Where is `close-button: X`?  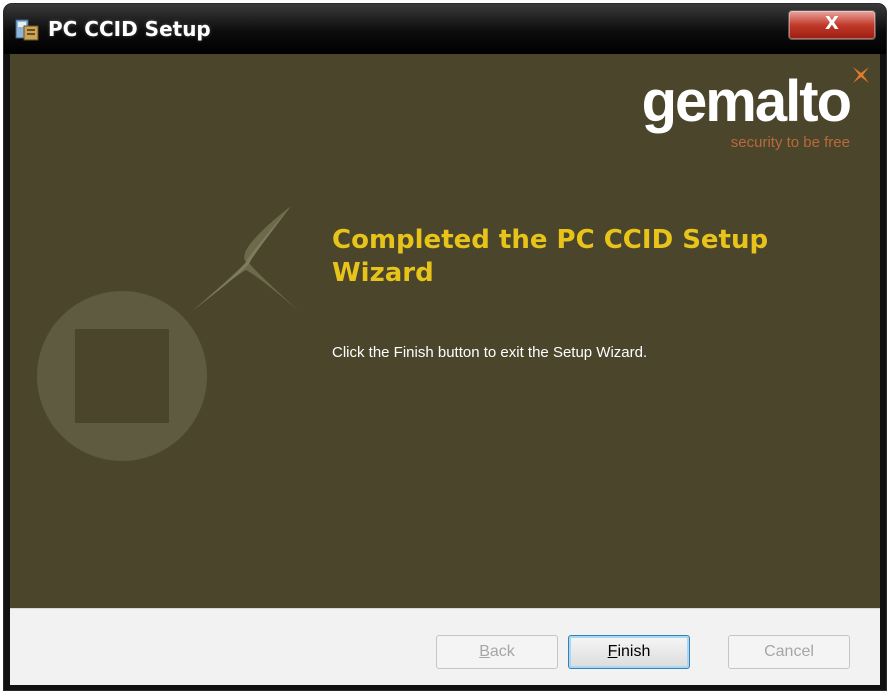 close-button: X is located at coordinates (832, 25).